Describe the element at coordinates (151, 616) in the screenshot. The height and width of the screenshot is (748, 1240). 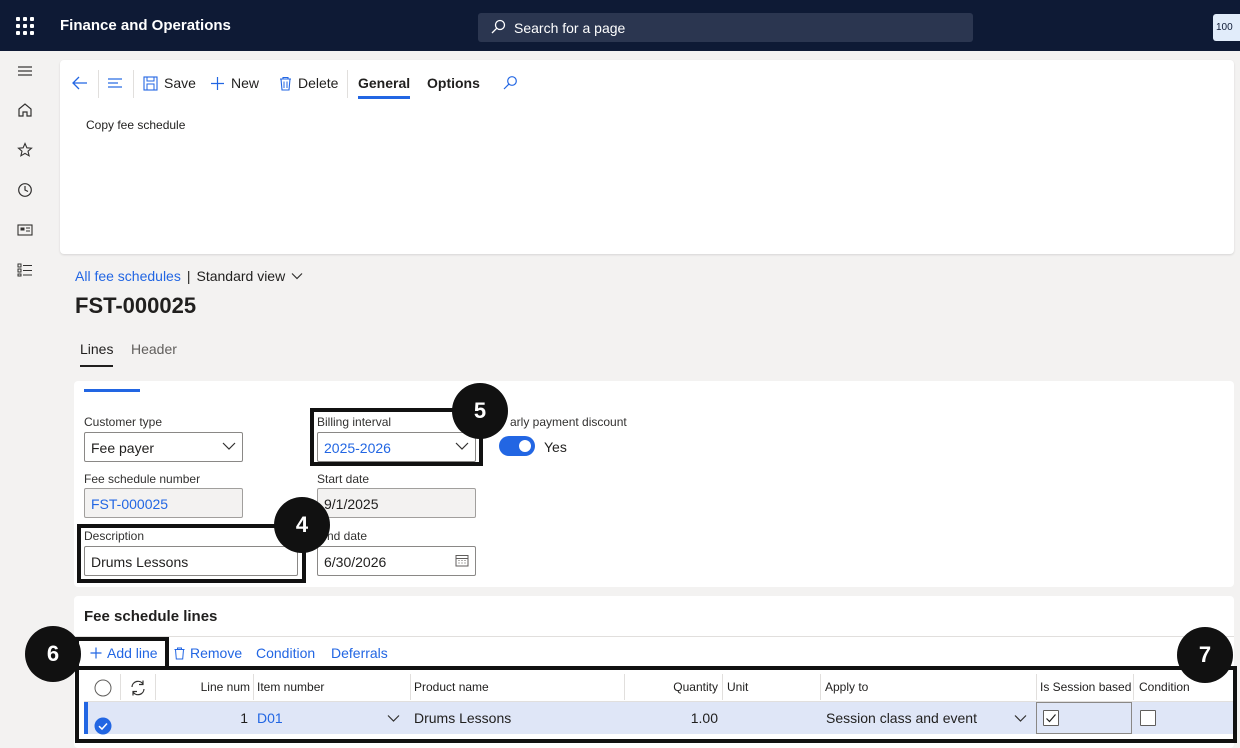
I see `section-title: Fee schedule lines` at that location.